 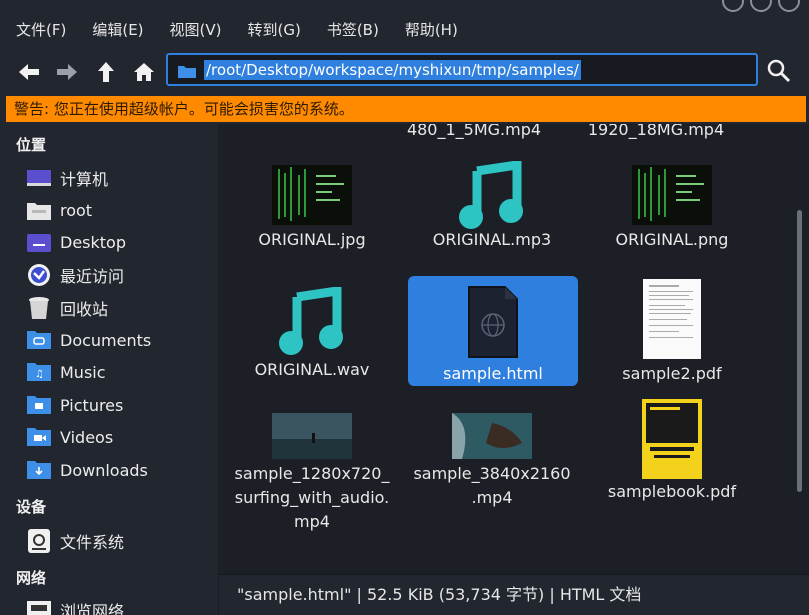 I want to click on sidebar-item-label: Desktop, so click(x=93, y=242).